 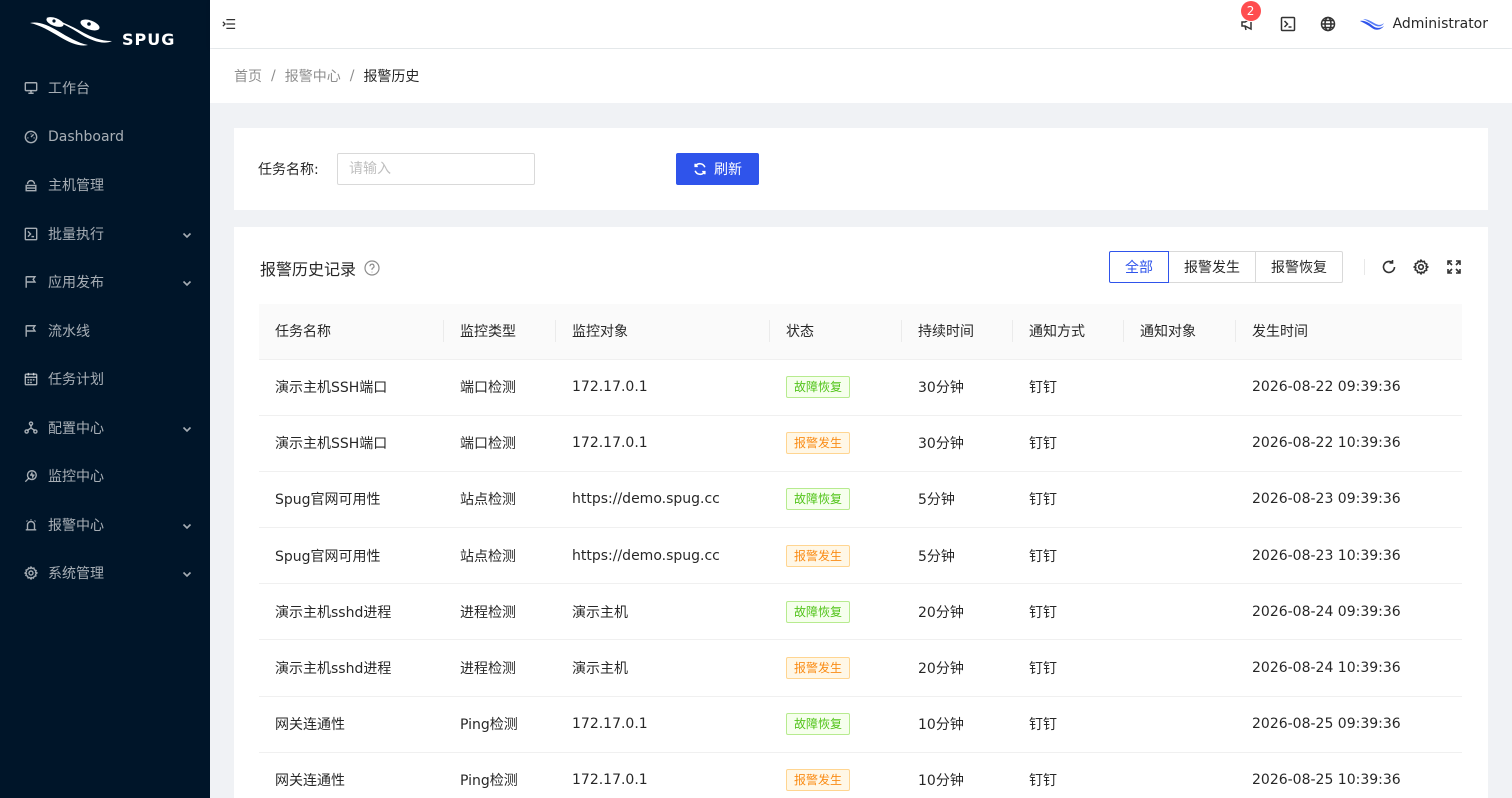 I want to click on sidebar-item-label: 配置中心, so click(x=76, y=428).